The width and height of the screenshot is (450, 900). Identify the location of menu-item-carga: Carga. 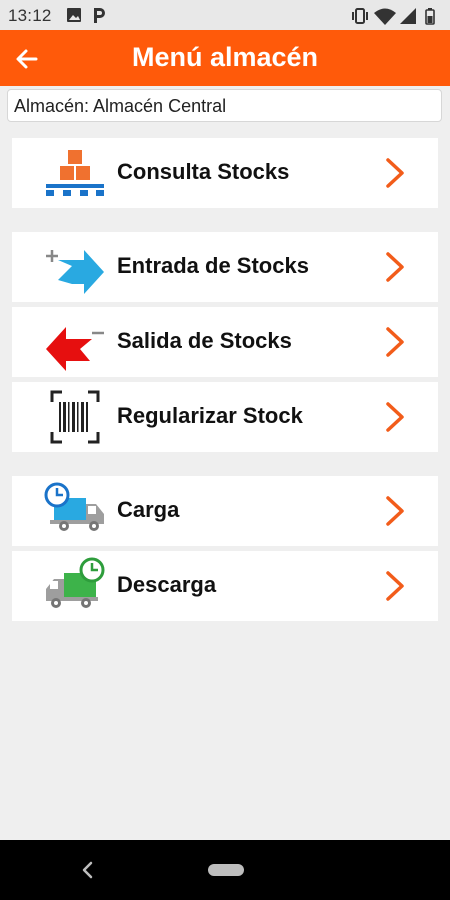
(225, 511).